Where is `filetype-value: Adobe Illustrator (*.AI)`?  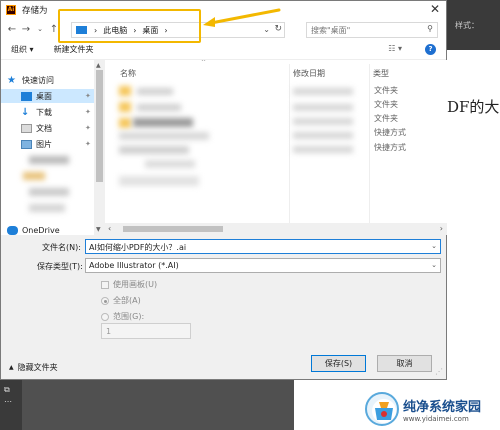 filetype-value: Adobe Illustrator (*.AI) is located at coordinates (134, 265).